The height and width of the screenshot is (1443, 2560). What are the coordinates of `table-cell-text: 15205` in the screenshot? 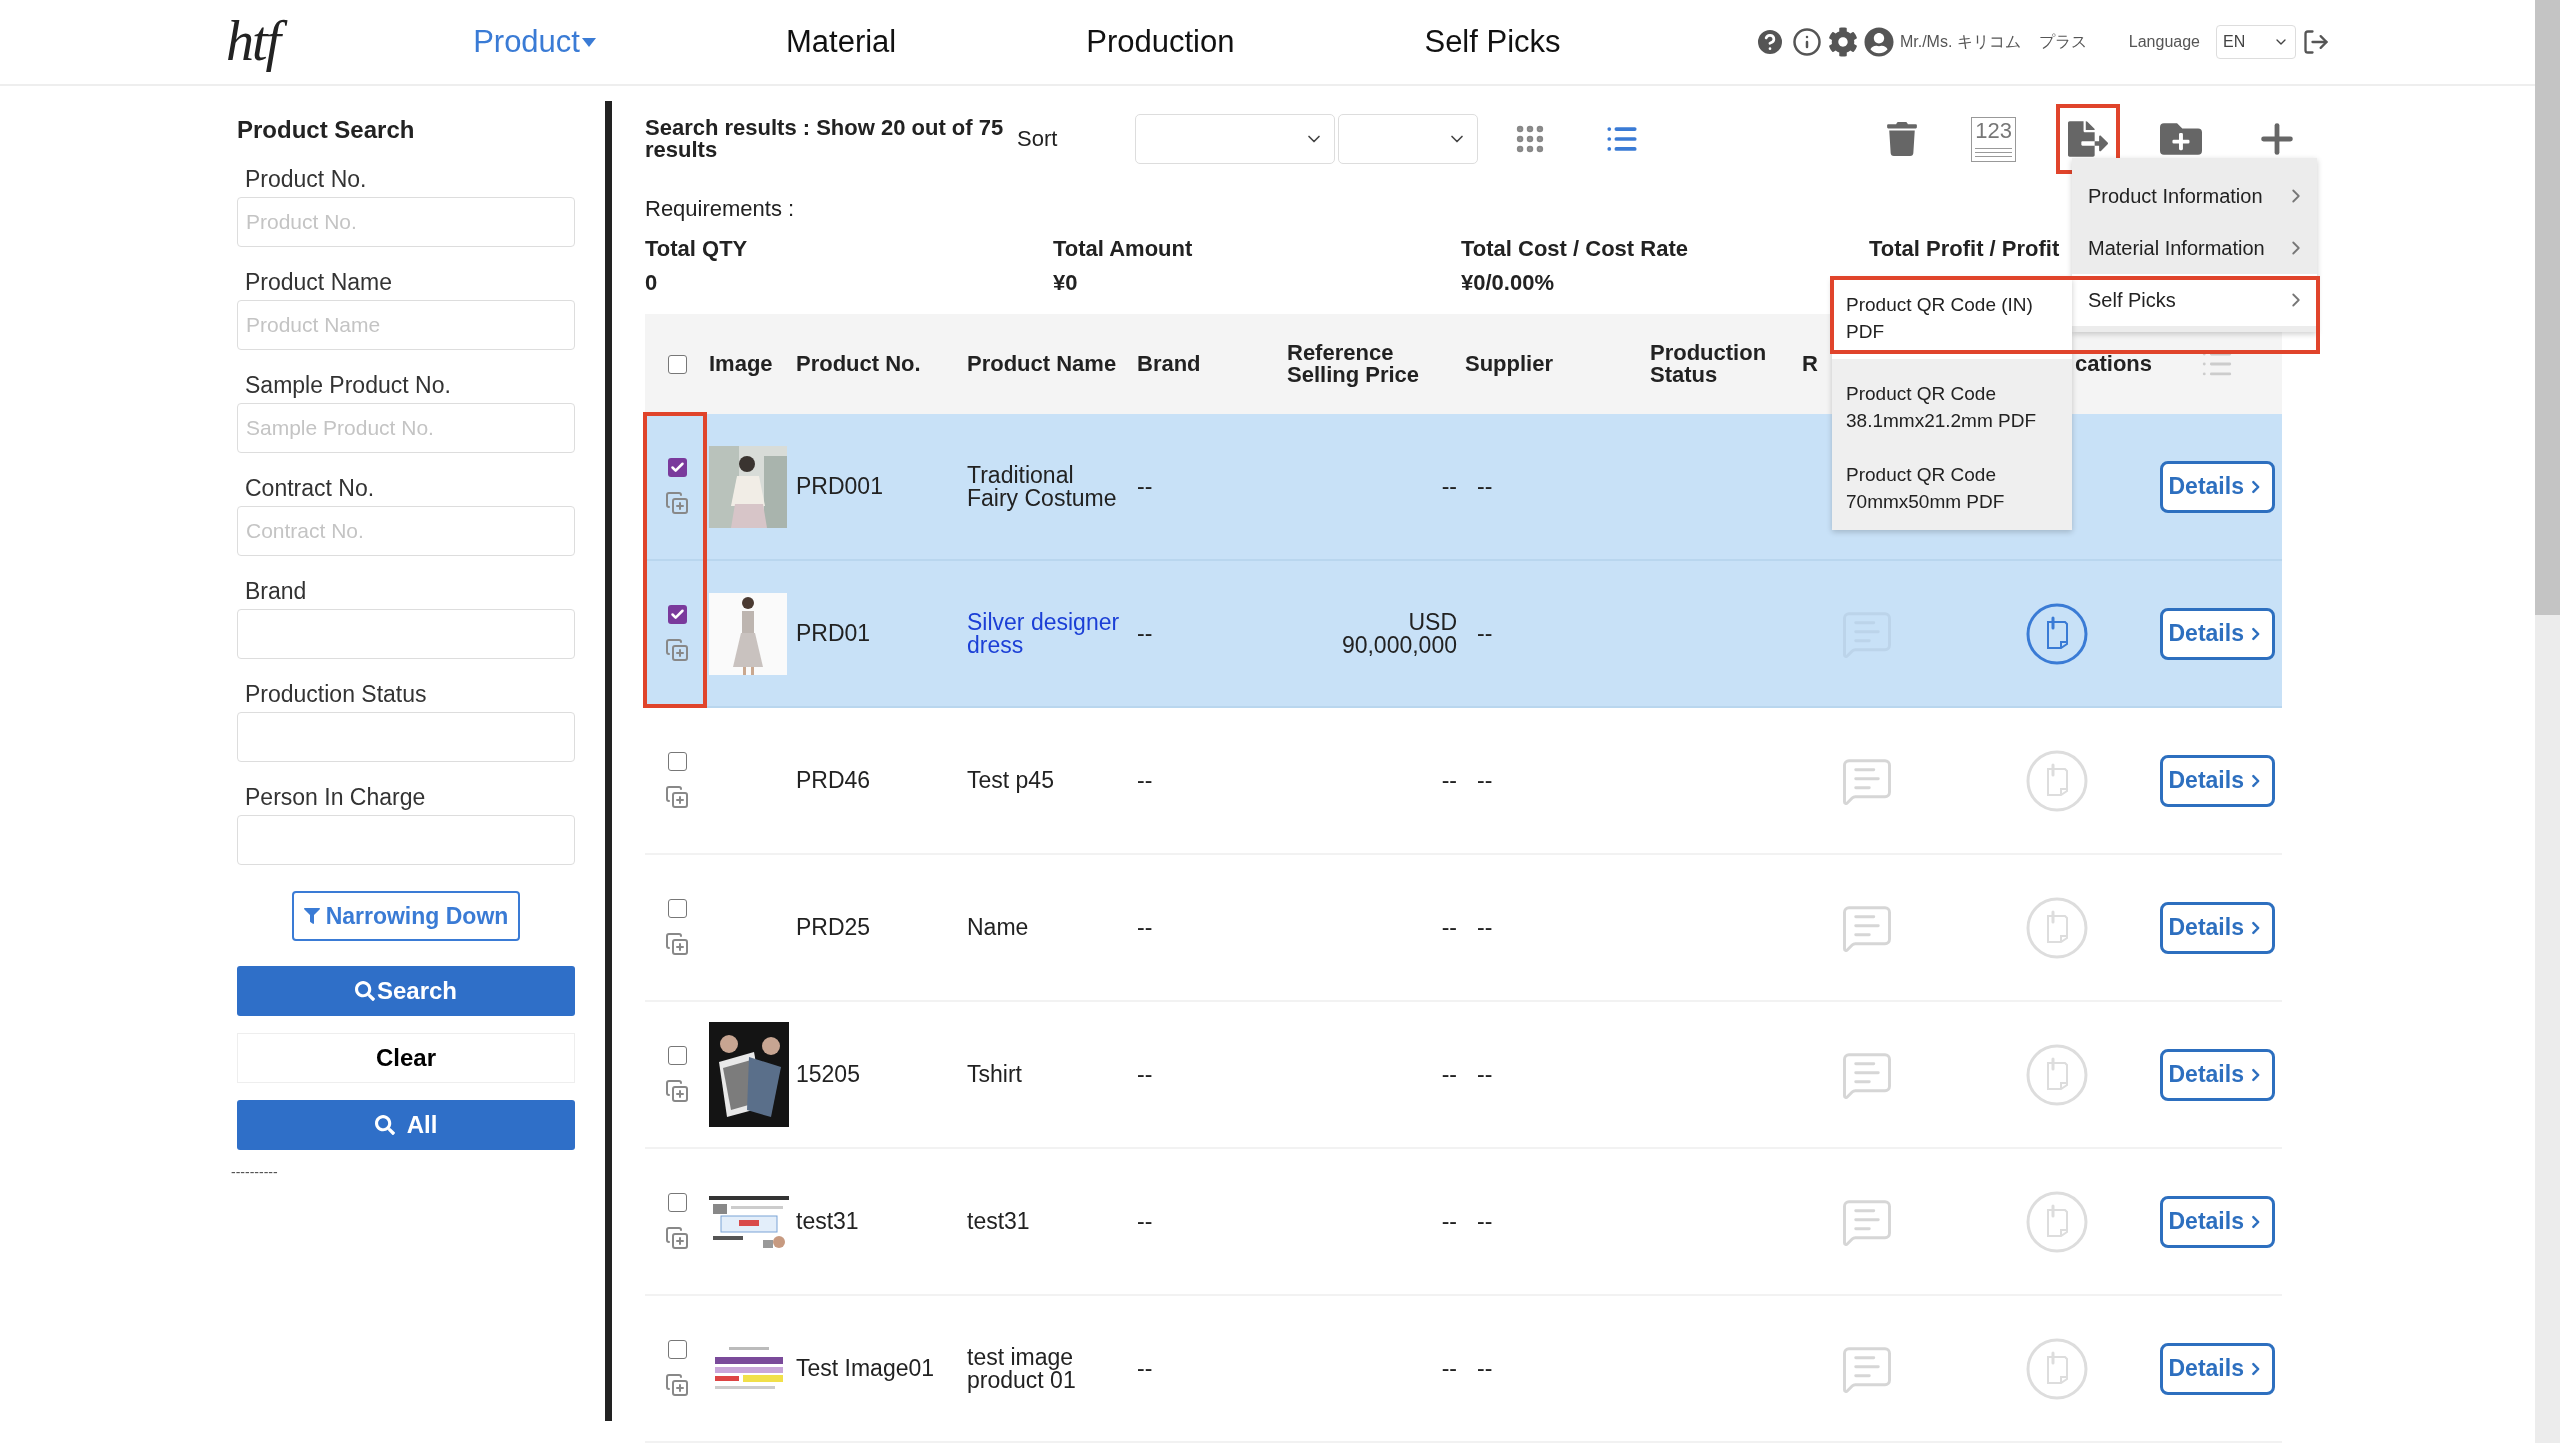 It's located at (828, 1074).